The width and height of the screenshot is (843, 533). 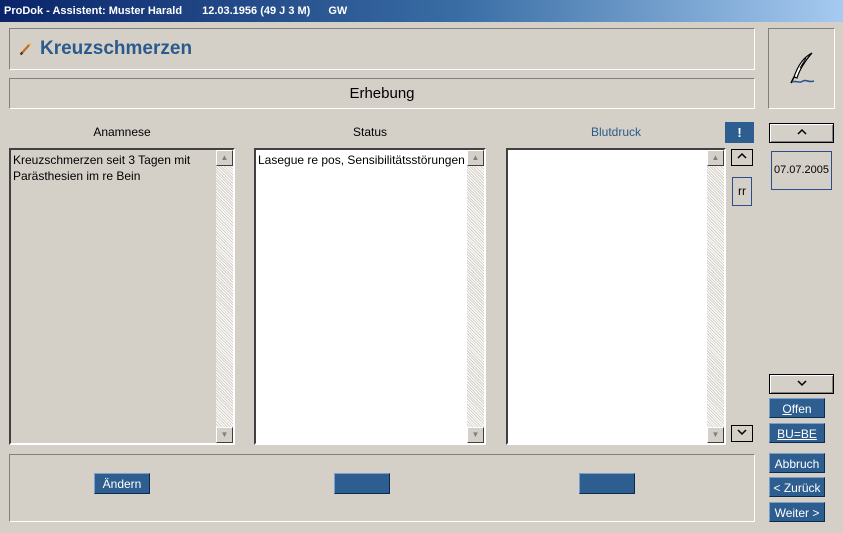 I want to click on pencil-icon, so click(x=25, y=49).